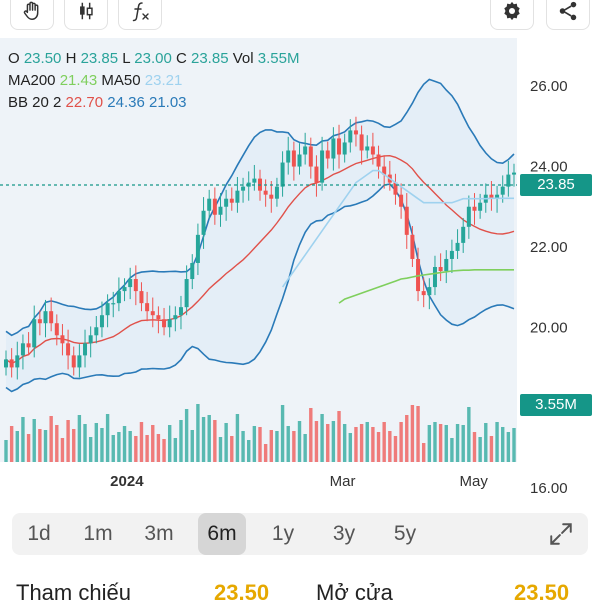 The height and width of the screenshot is (608, 600). Describe the element at coordinates (549, 167) in the screenshot. I see `y-tick-label: 24.00` at that location.